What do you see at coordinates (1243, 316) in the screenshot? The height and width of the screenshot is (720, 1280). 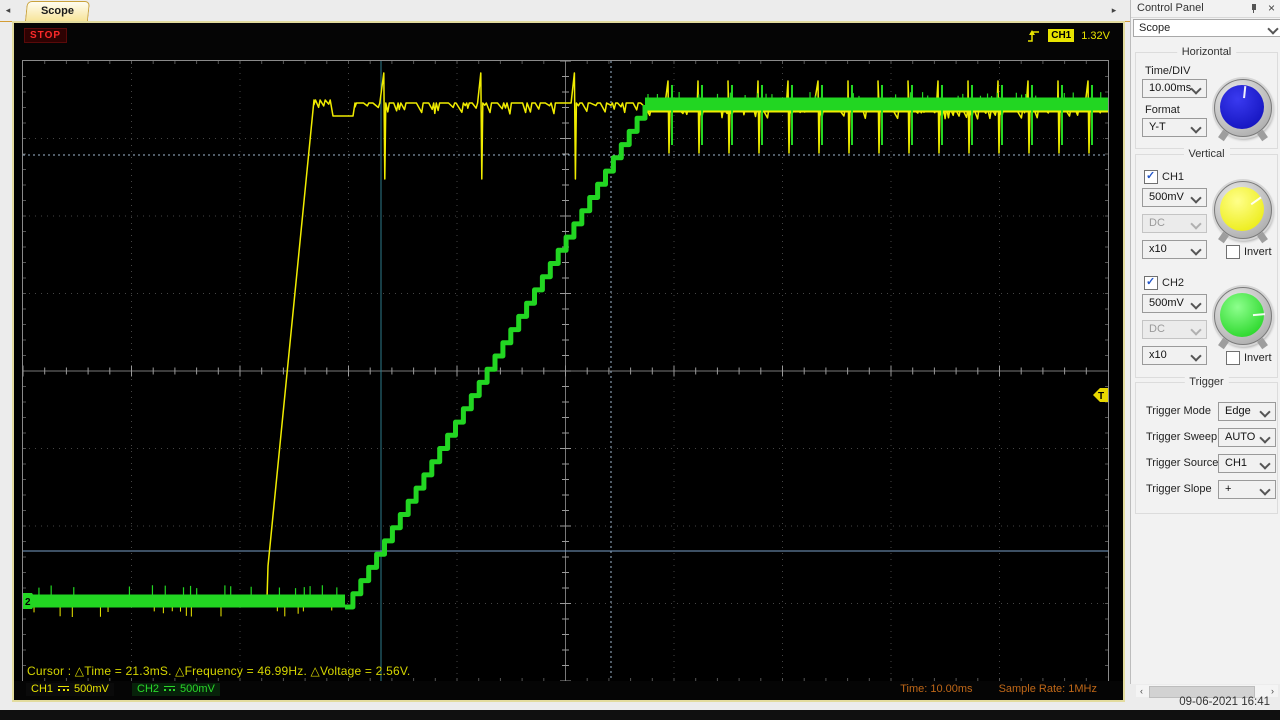 I see `ch2-position-knob` at bounding box center [1243, 316].